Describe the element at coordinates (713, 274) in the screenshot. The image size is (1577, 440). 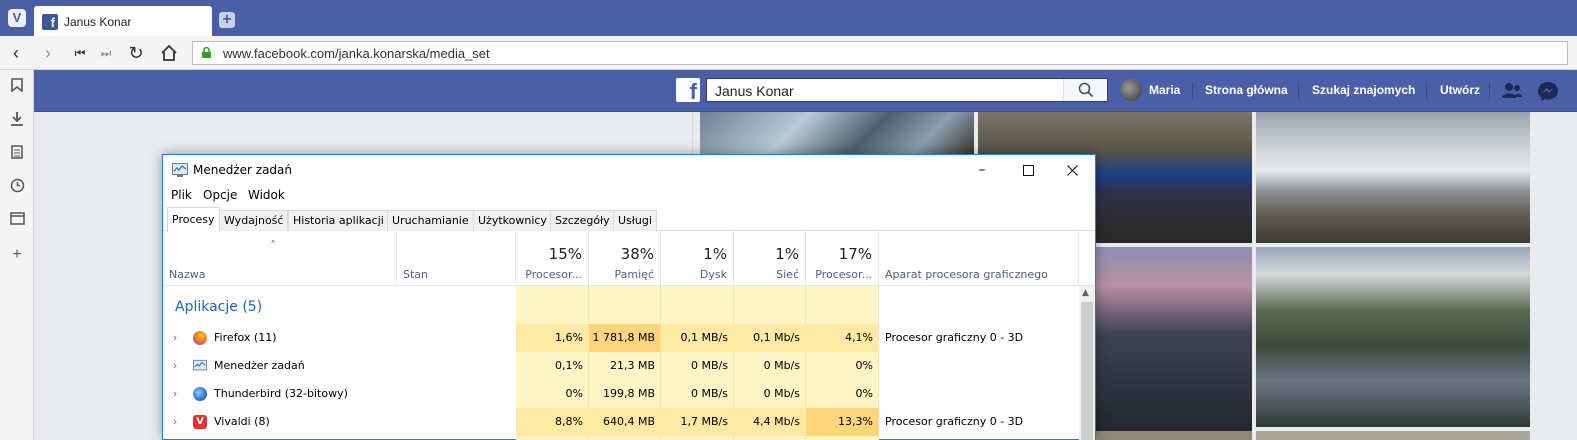
I see `column-disk-label: Dysk` at that location.